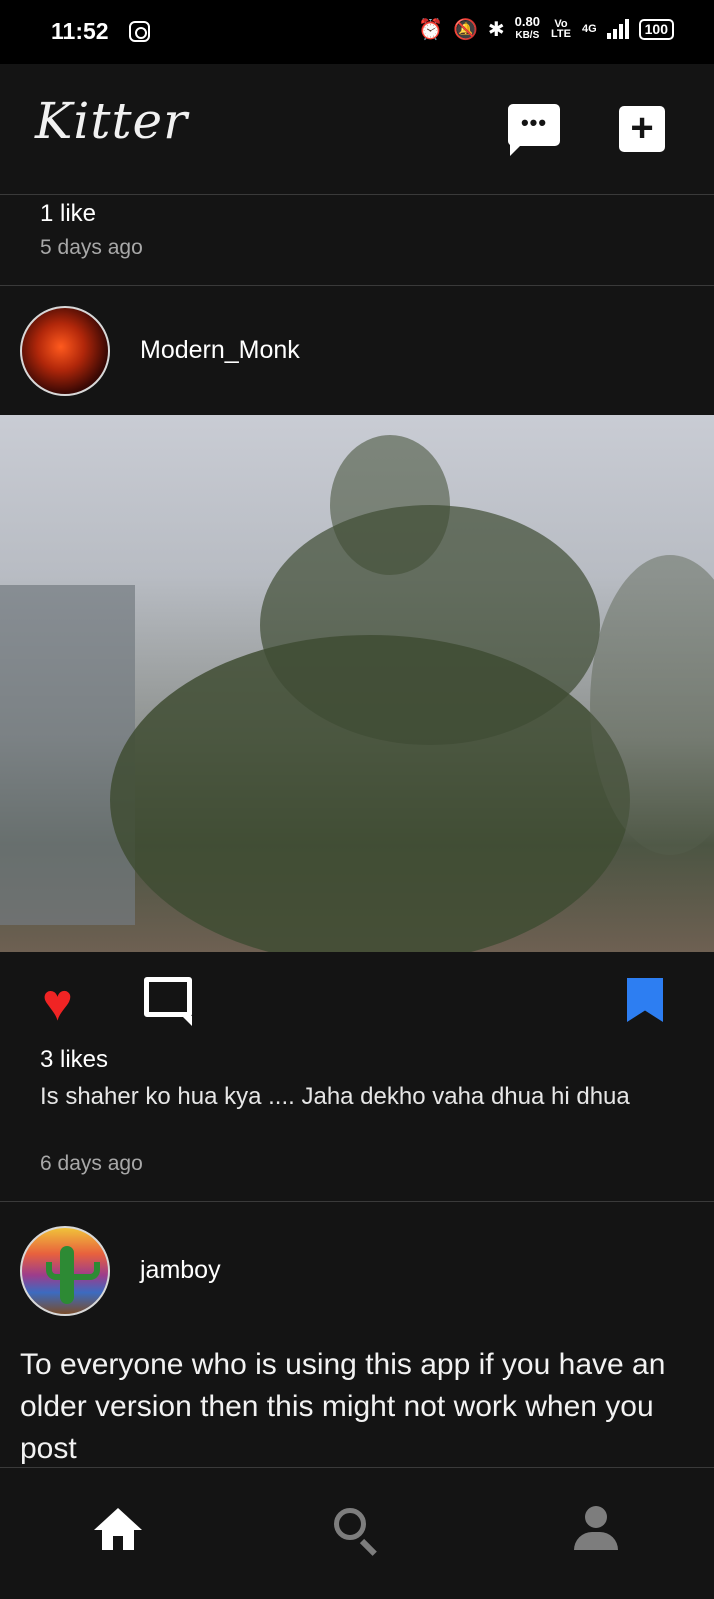  I want to click on like-count: 1 like, so click(68, 213).